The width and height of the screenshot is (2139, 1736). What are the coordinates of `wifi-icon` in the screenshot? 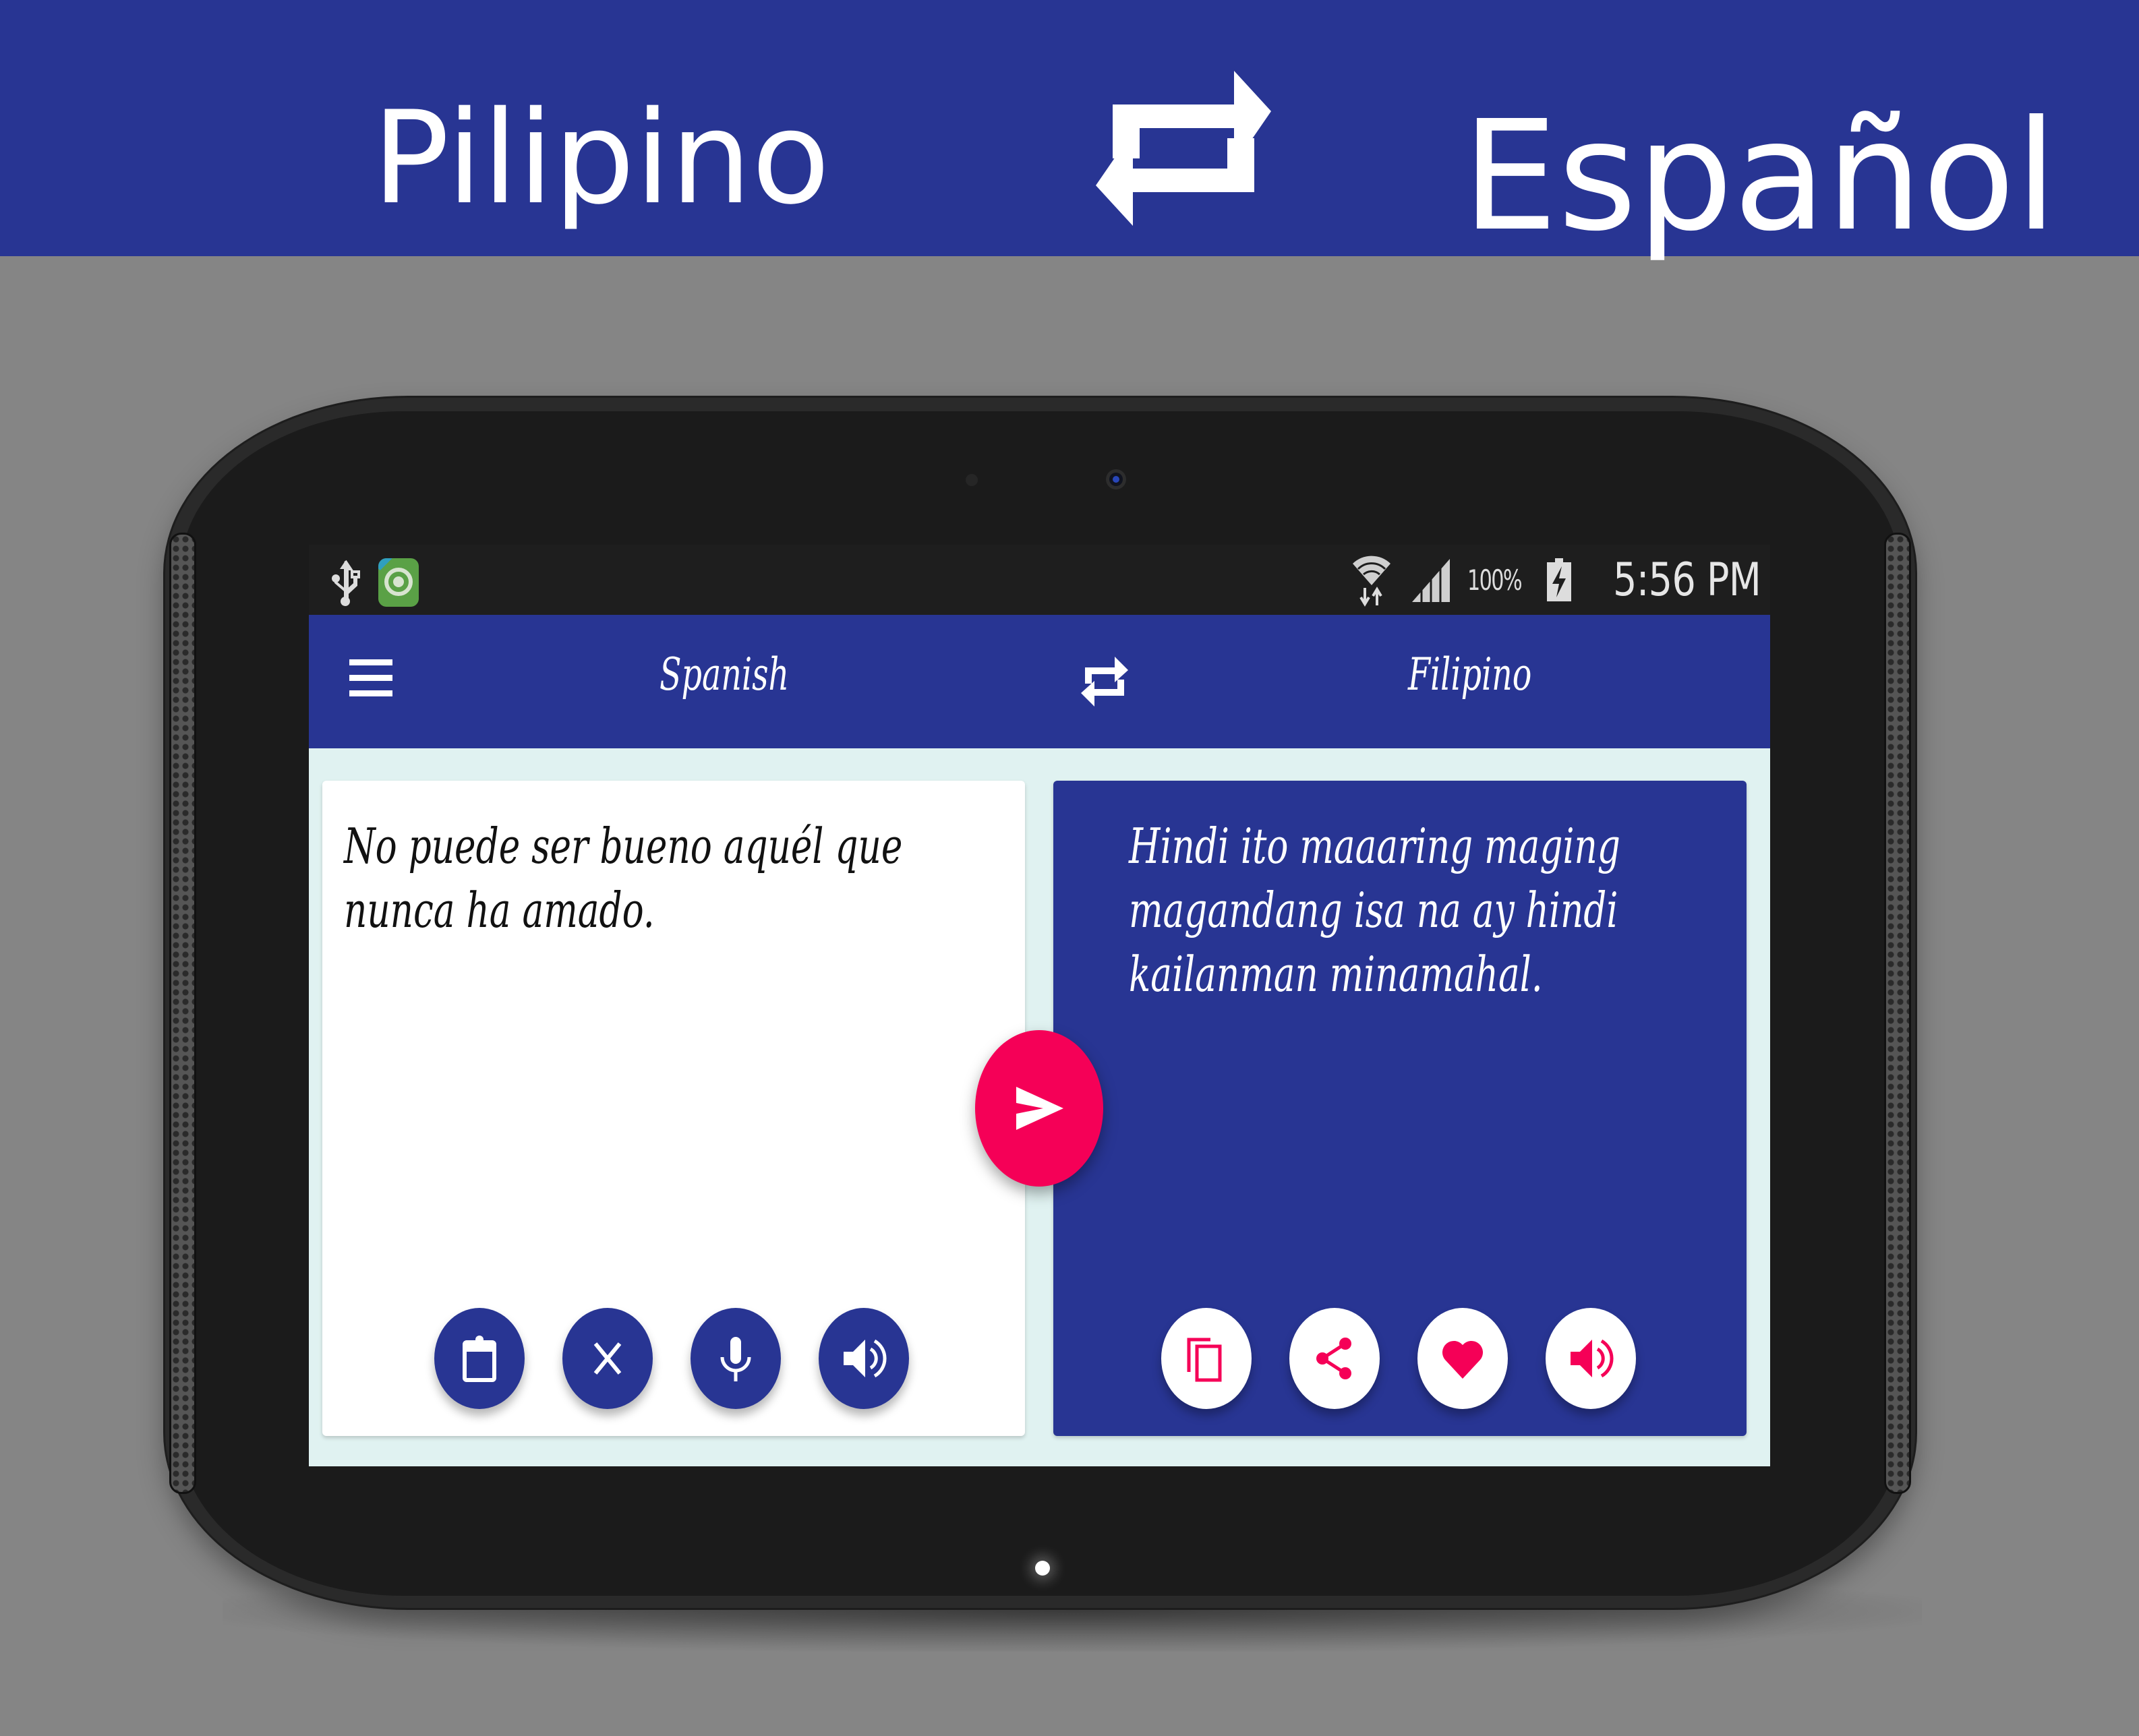 It's located at (1371, 581).